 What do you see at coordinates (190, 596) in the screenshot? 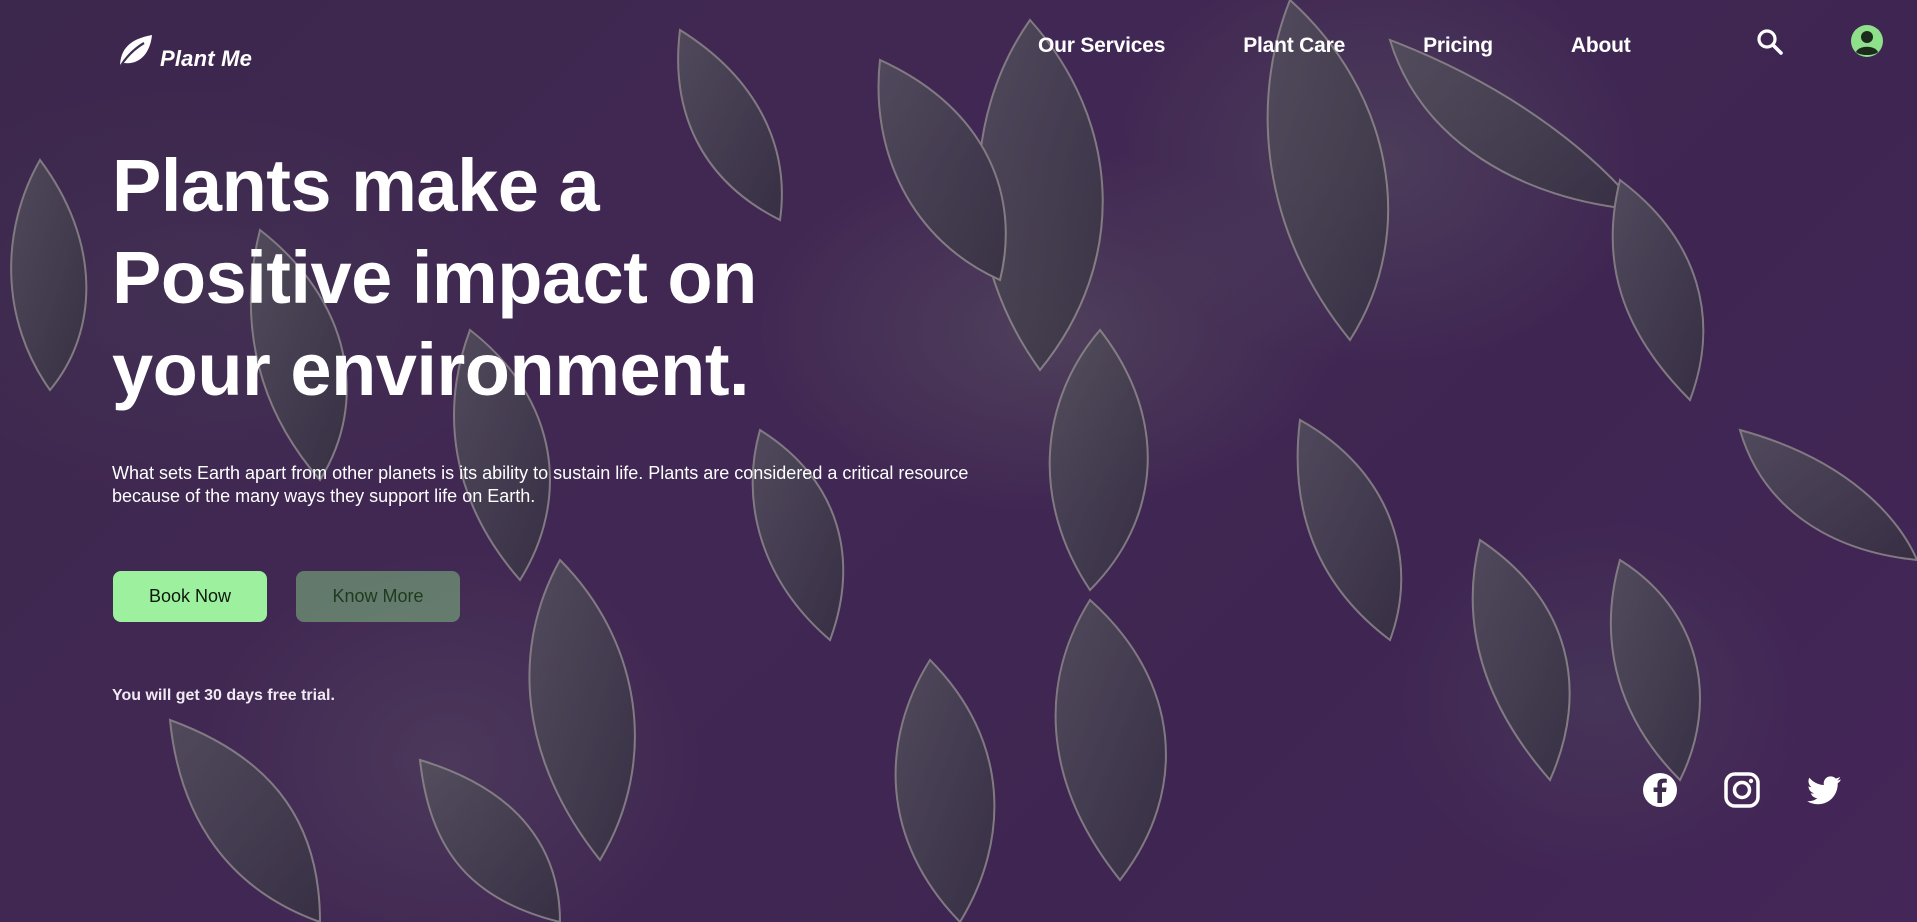
I see `book-now-button: Book Now` at bounding box center [190, 596].